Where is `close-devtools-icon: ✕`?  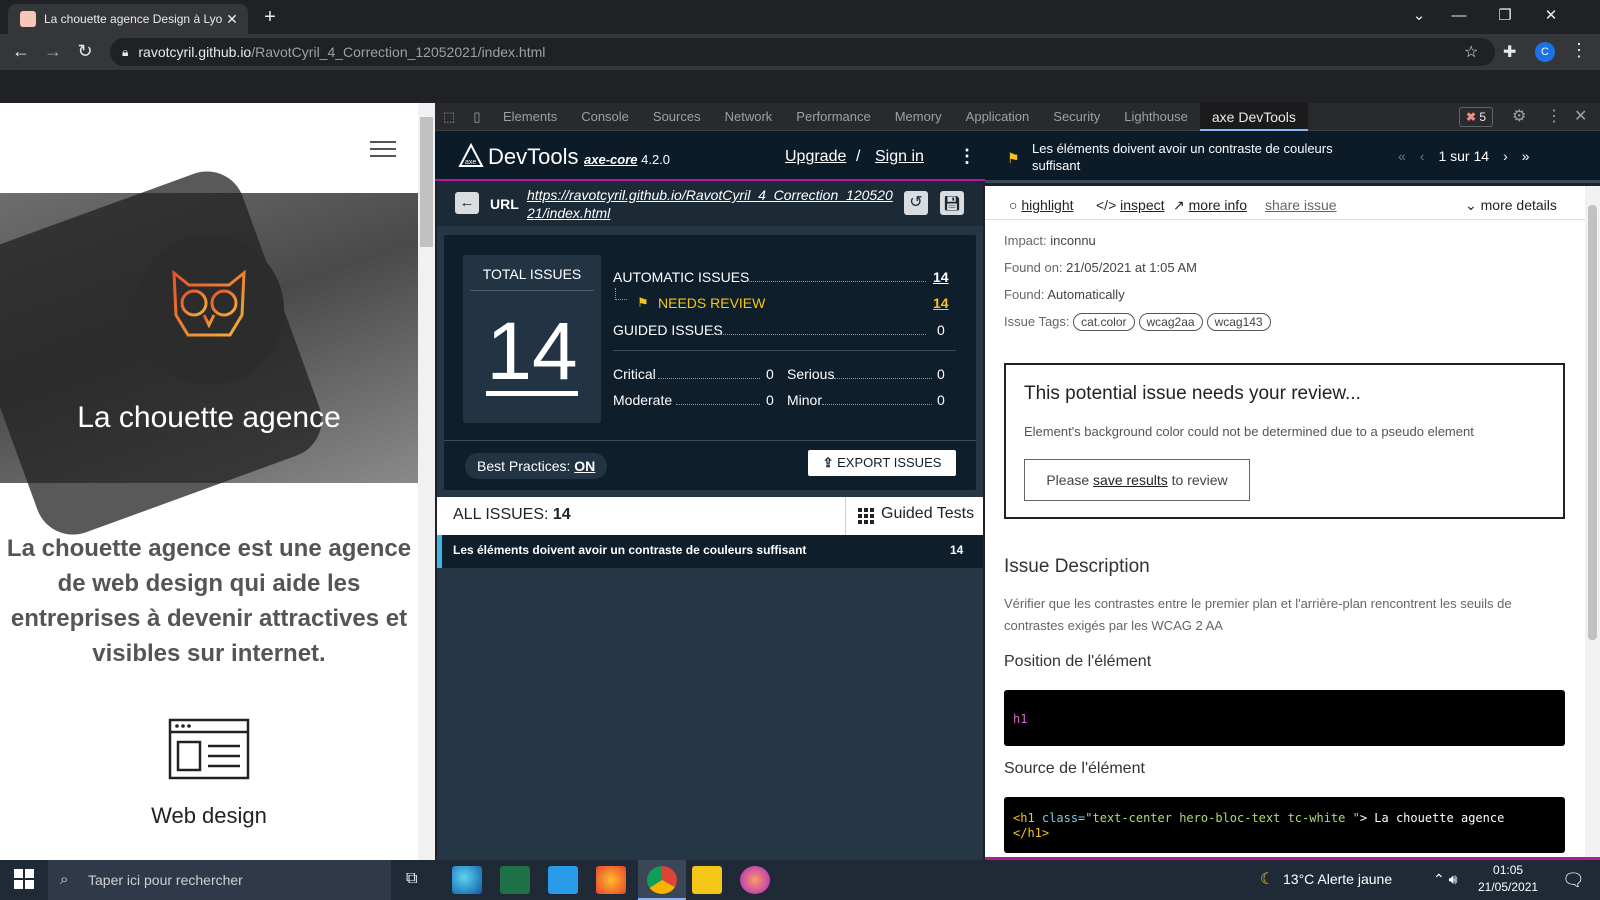 close-devtools-icon: ✕ is located at coordinates (1580, 116).